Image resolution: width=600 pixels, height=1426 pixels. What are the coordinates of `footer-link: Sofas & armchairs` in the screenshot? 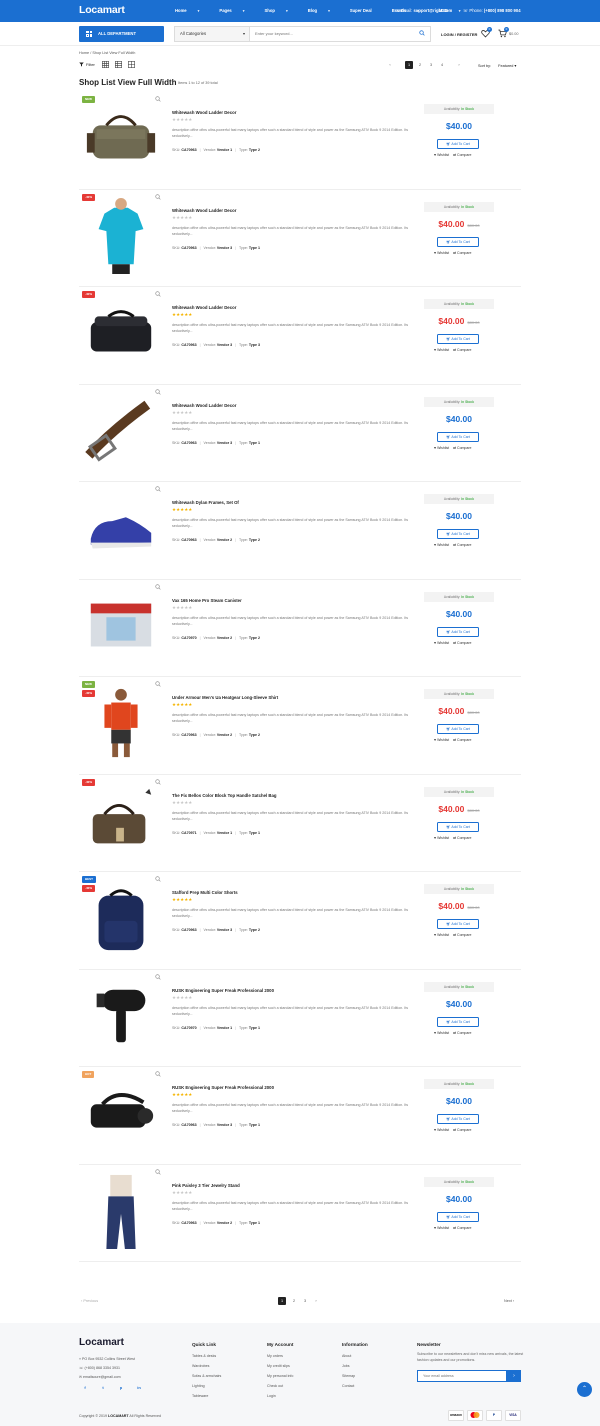 It's located at (206, 1376).